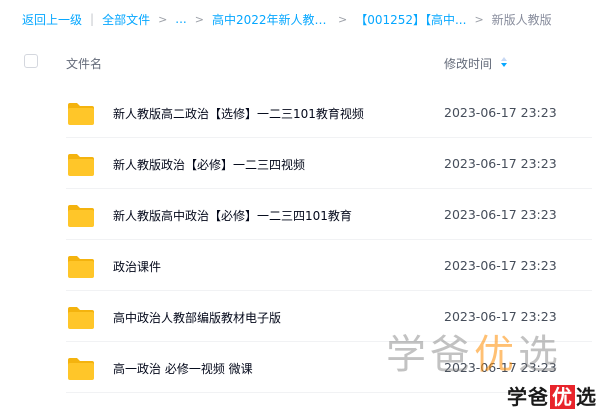 The image size is (602, 410). I want to click on file-name: 政治课件, so click(137, 266).